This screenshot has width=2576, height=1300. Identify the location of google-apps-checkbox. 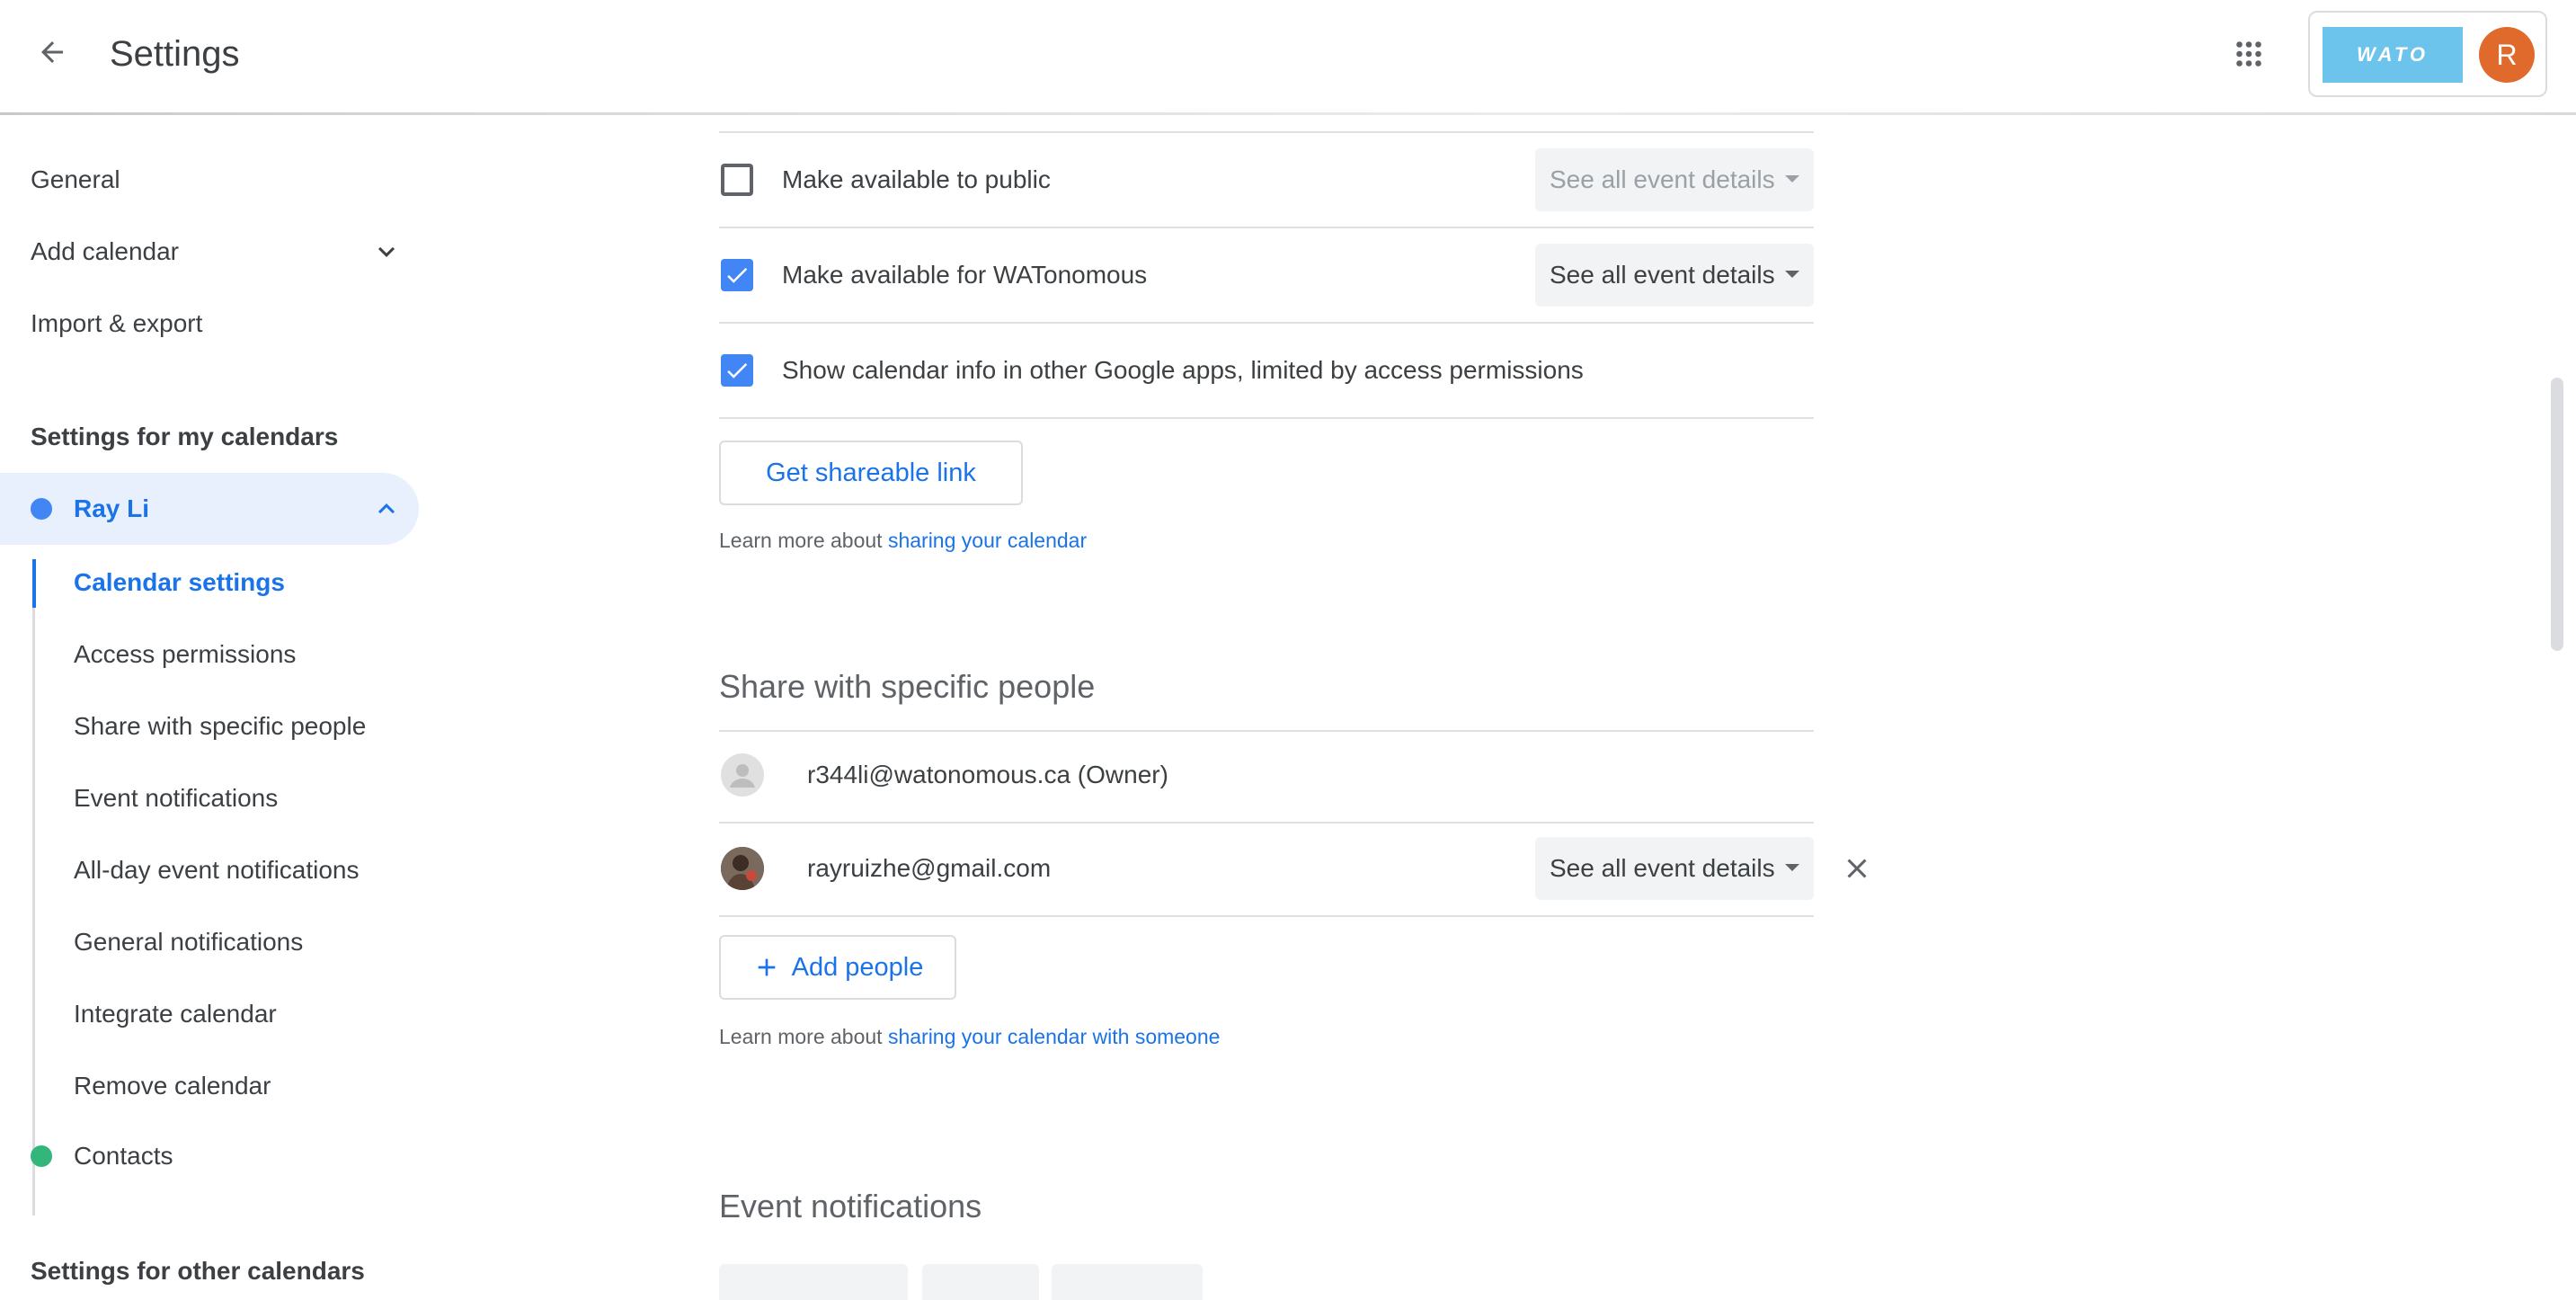
(737, 370).